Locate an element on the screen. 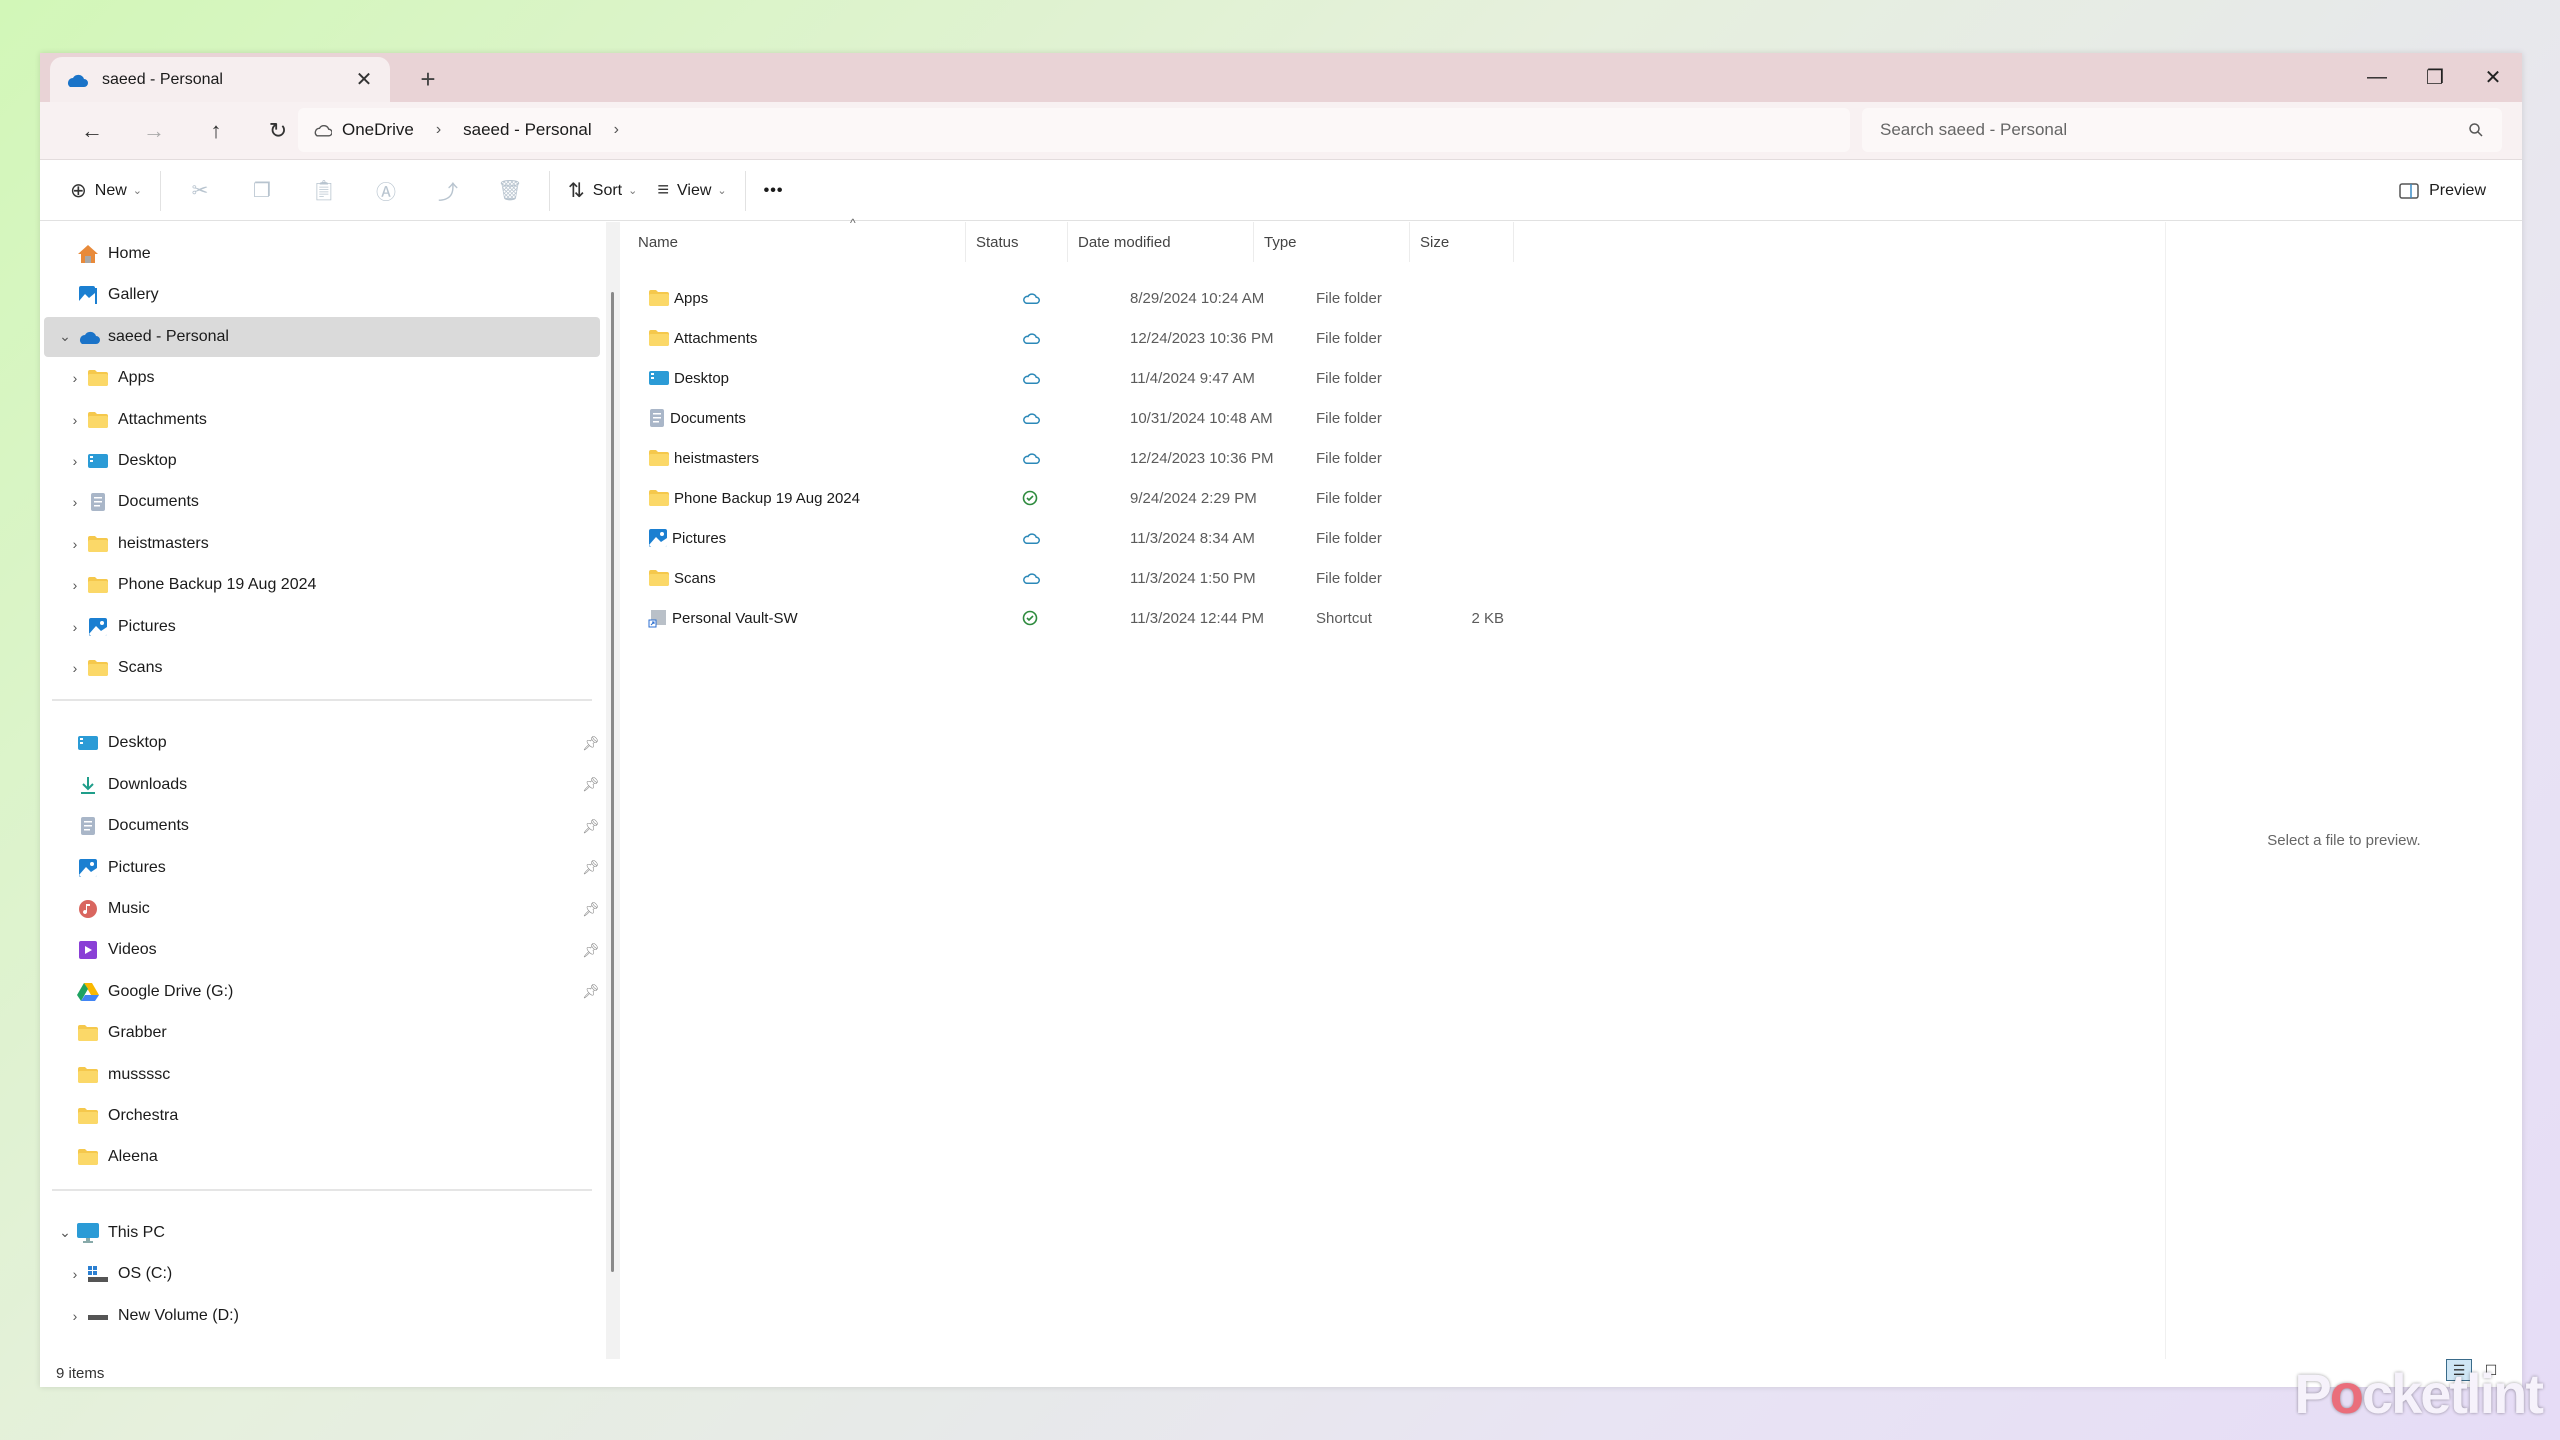 This screenshot has width=2560, height=1440. file-date: 12/24/2023 10:36 PM is located at coordinates (1202, 458).